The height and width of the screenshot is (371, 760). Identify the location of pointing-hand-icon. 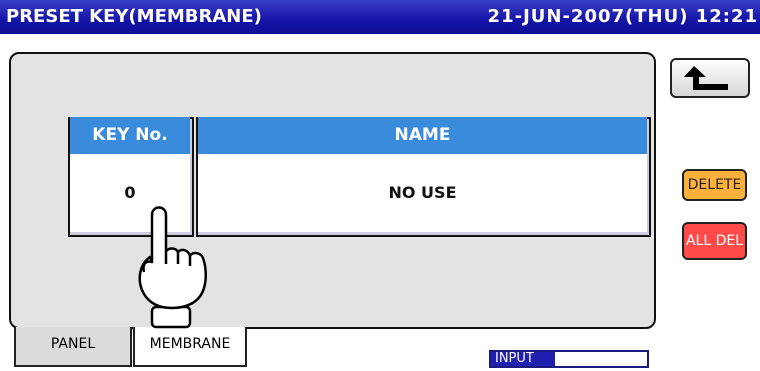
(172, 267).